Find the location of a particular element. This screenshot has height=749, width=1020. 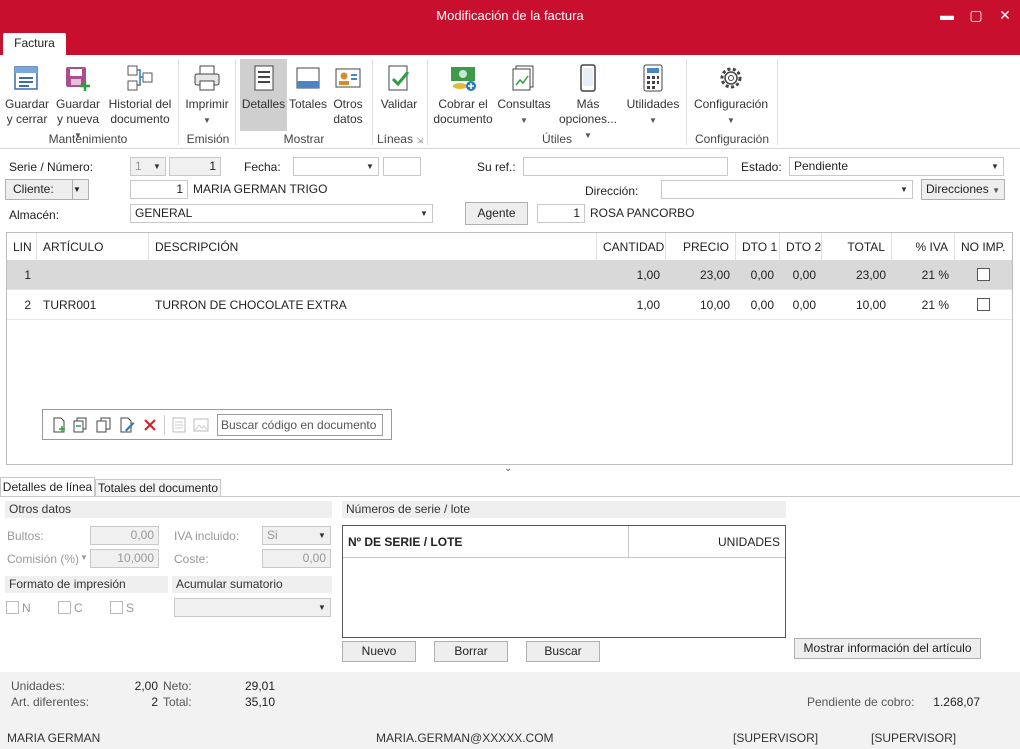

close-button: ✕ is located at coordinates (1005, 15).